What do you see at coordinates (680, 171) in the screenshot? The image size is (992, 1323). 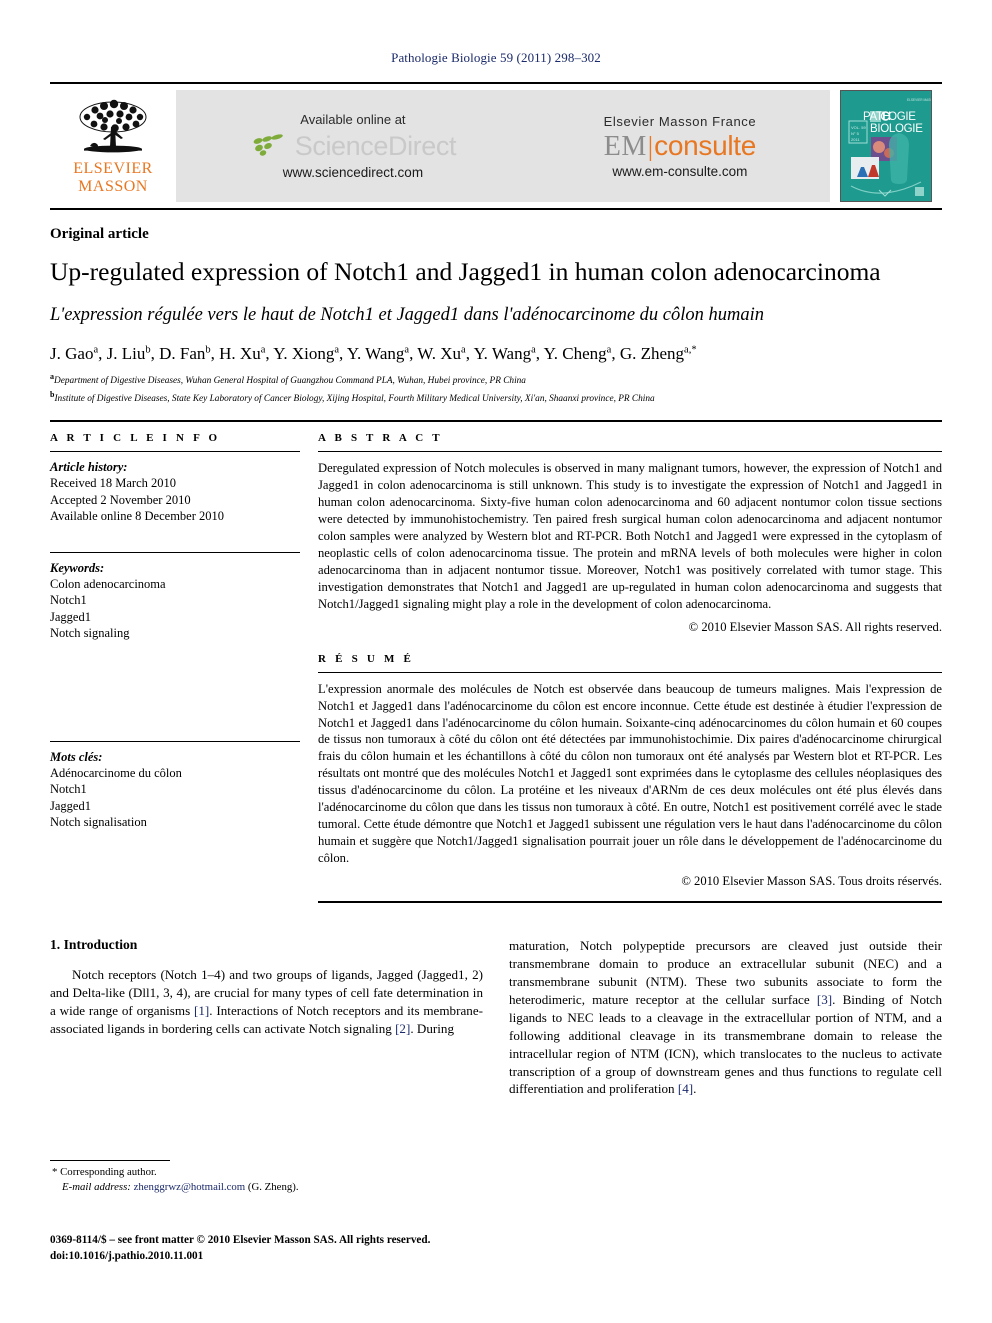 I see `emconsulte-url: www.em-consulte.com` at bounding box center [680, 171].